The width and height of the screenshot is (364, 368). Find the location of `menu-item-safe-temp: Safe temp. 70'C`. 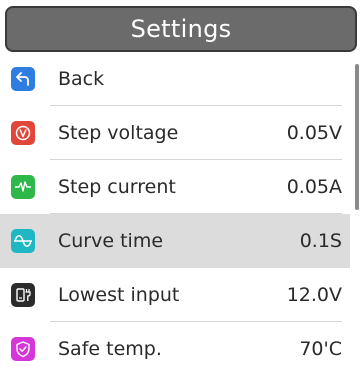

menu-item-safe-temp: Safe temp. 70'C is located at coordinates (175, 345).